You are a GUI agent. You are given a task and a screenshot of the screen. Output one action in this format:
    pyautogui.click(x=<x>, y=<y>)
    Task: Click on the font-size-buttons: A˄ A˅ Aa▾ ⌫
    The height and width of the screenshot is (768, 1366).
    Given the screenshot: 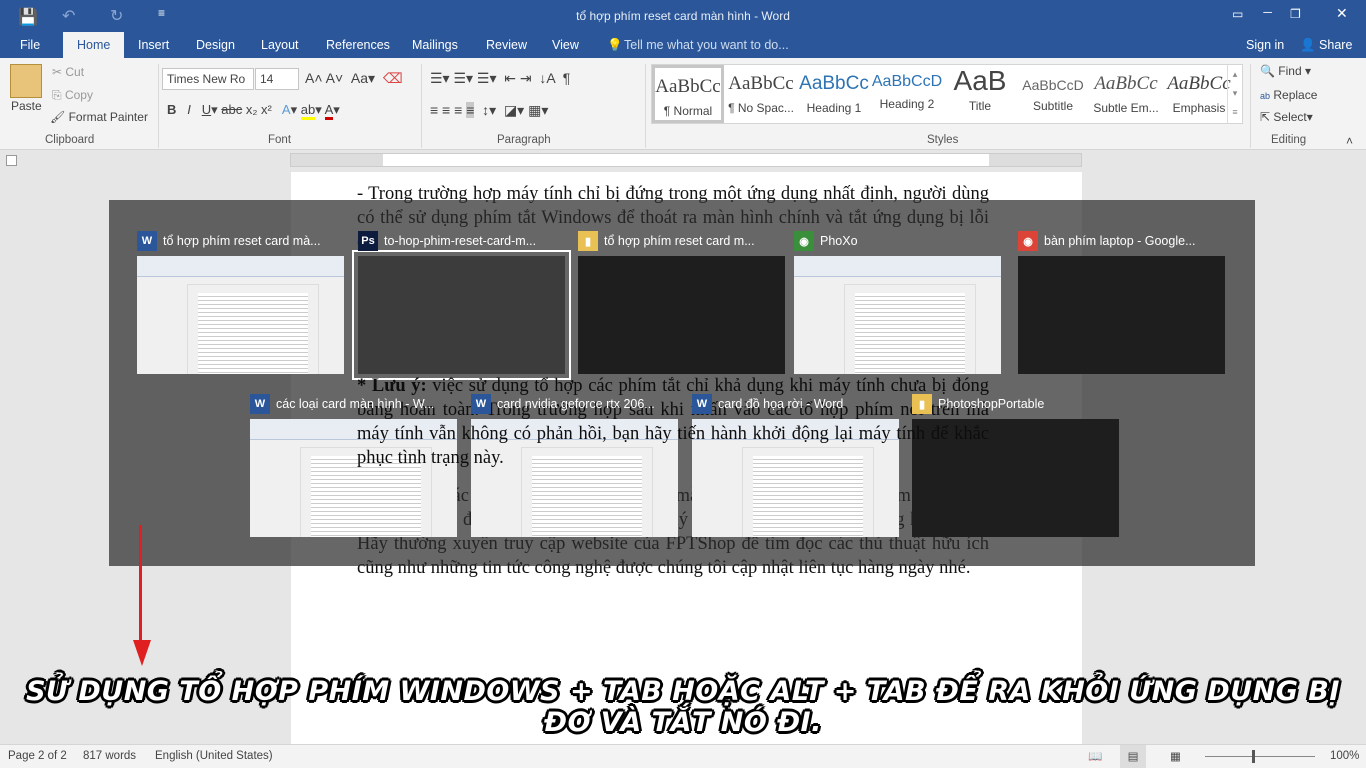 What is the action you would take?
    pyautogui.click(x=354, y=78)
    